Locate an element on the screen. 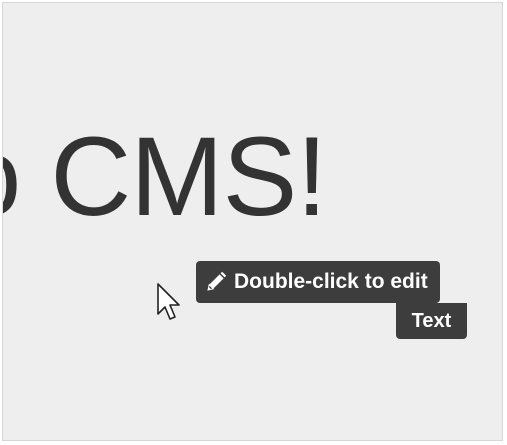 The height and width of the screenshot is (445, 507). edit-tooltip-type-label: Text is located at coordinates (431, 320).